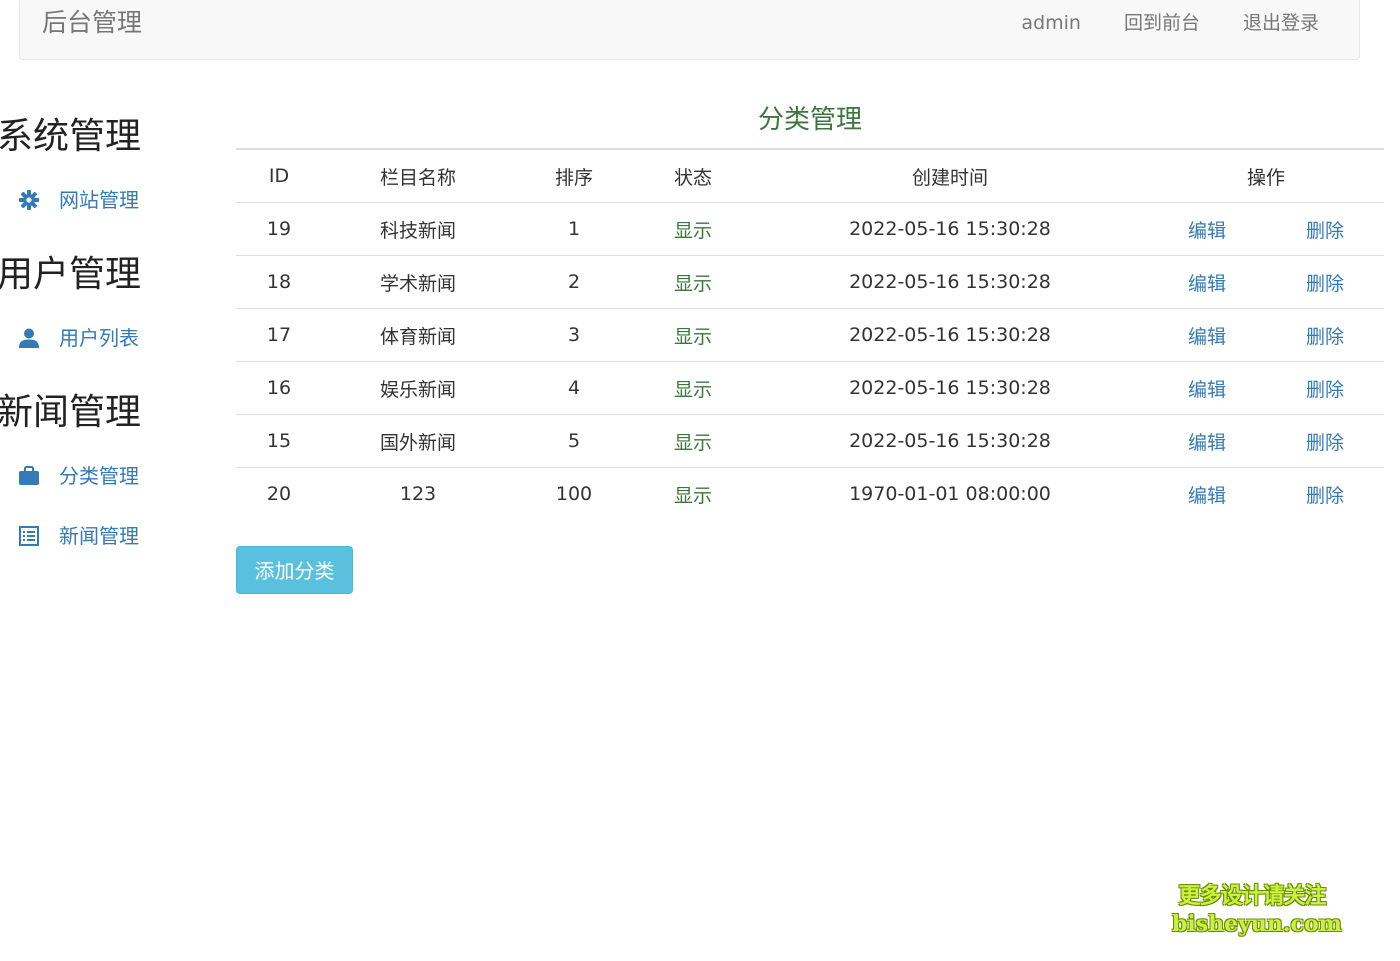 The height and width of the screenshot is (961, 1400). I want to click on navbar-brand: 后台管理, so click(92, 23).